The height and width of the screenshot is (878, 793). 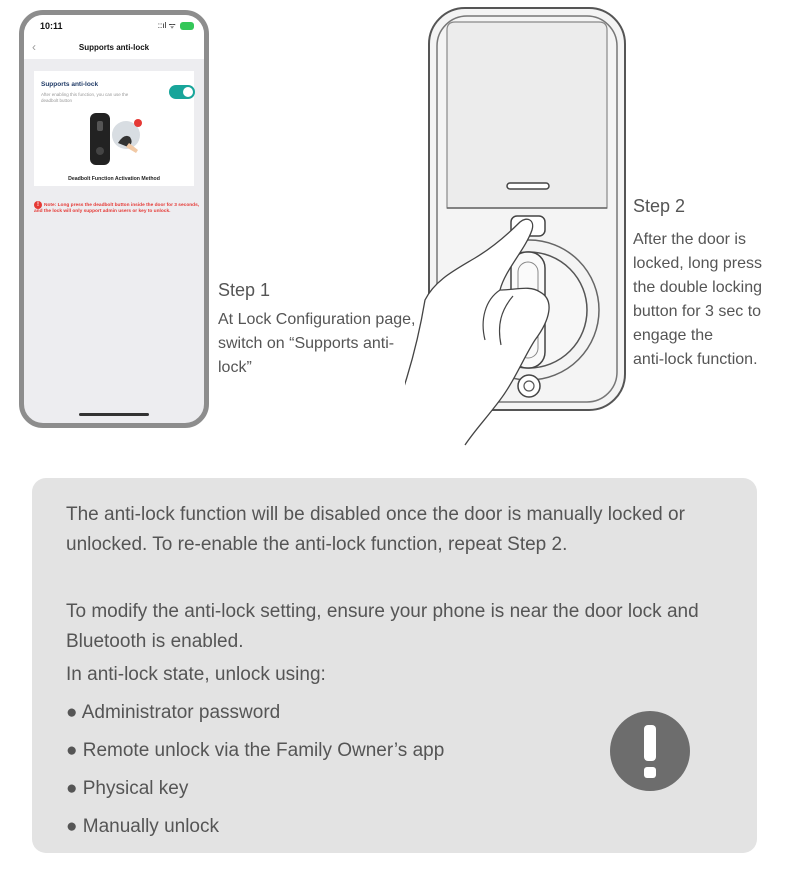 I want to click on method-caption: Deadbolt Function Activation Method, so click(x=114, y=179).